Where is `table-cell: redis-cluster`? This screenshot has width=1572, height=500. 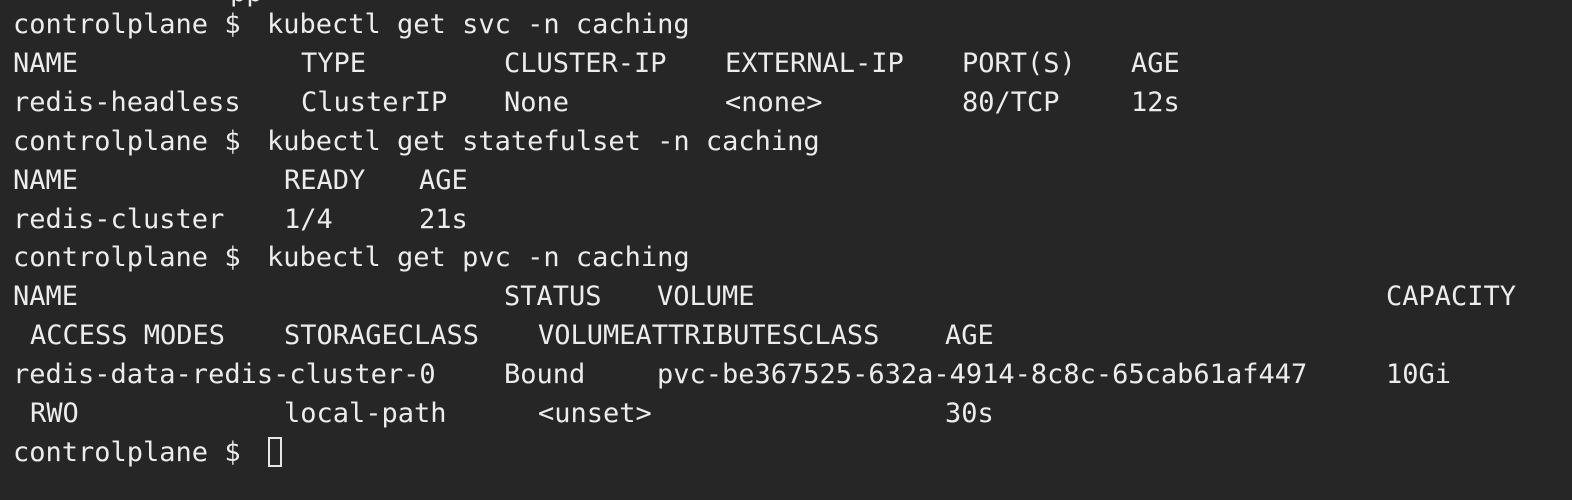 table-cell: redis-cluster is located at coordinates (119, 219).